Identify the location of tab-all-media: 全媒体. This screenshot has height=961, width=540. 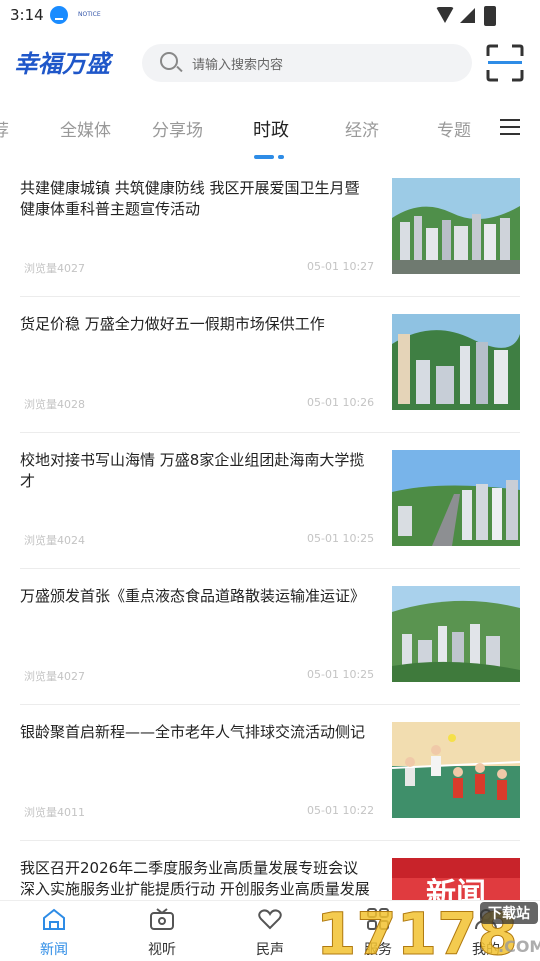
(85, 128).